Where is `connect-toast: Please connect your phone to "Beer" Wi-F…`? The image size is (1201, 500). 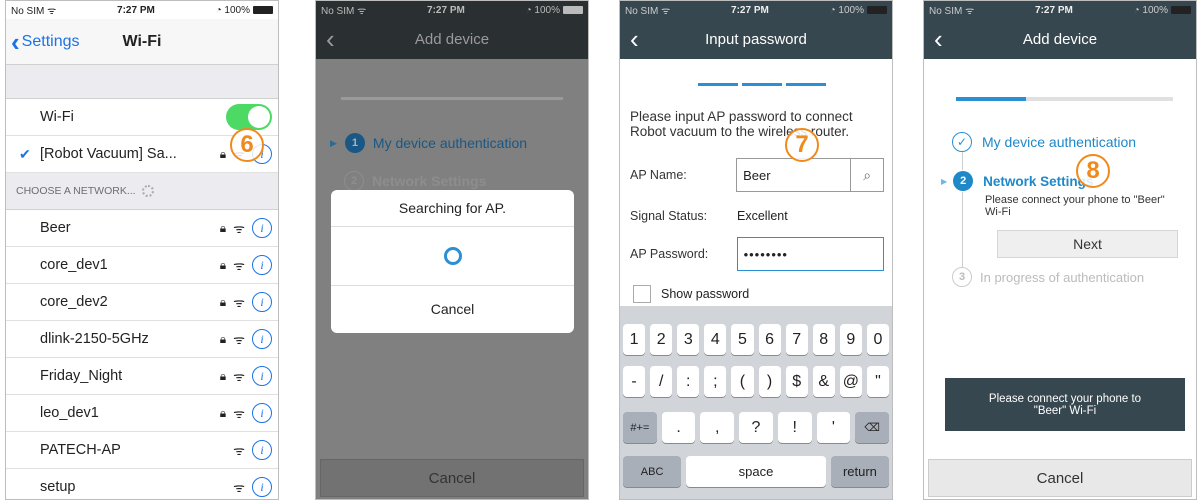 connect-toast: Please connect your phone to "Beer" Wi-F… is located at coordinates (1065, 404).